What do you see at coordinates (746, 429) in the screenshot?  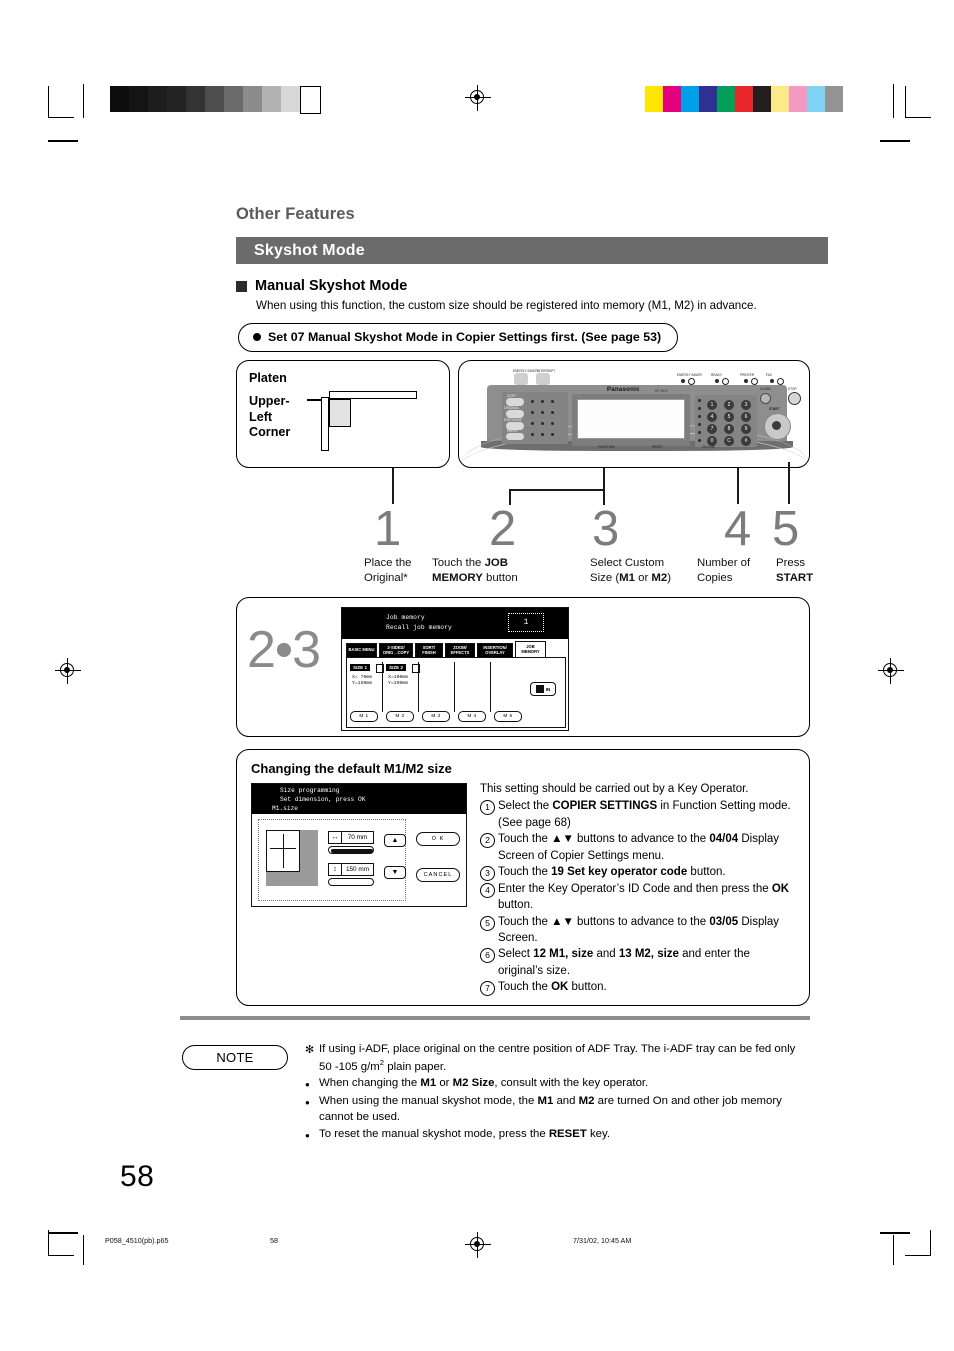 I see `keypad-key-9: 9` at bounding box center [746, 429].